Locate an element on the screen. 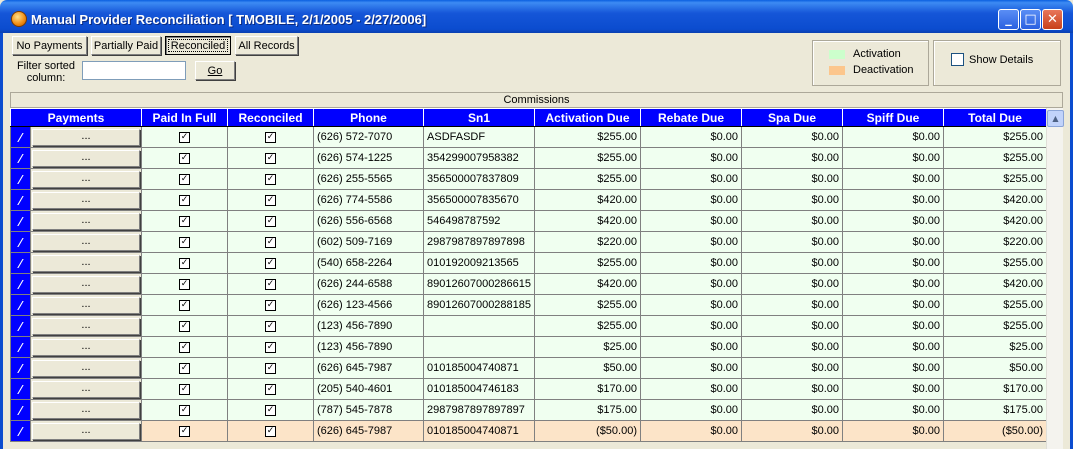  col-header-spiff-due: Spiff Due is located at coordinates (893, 117).